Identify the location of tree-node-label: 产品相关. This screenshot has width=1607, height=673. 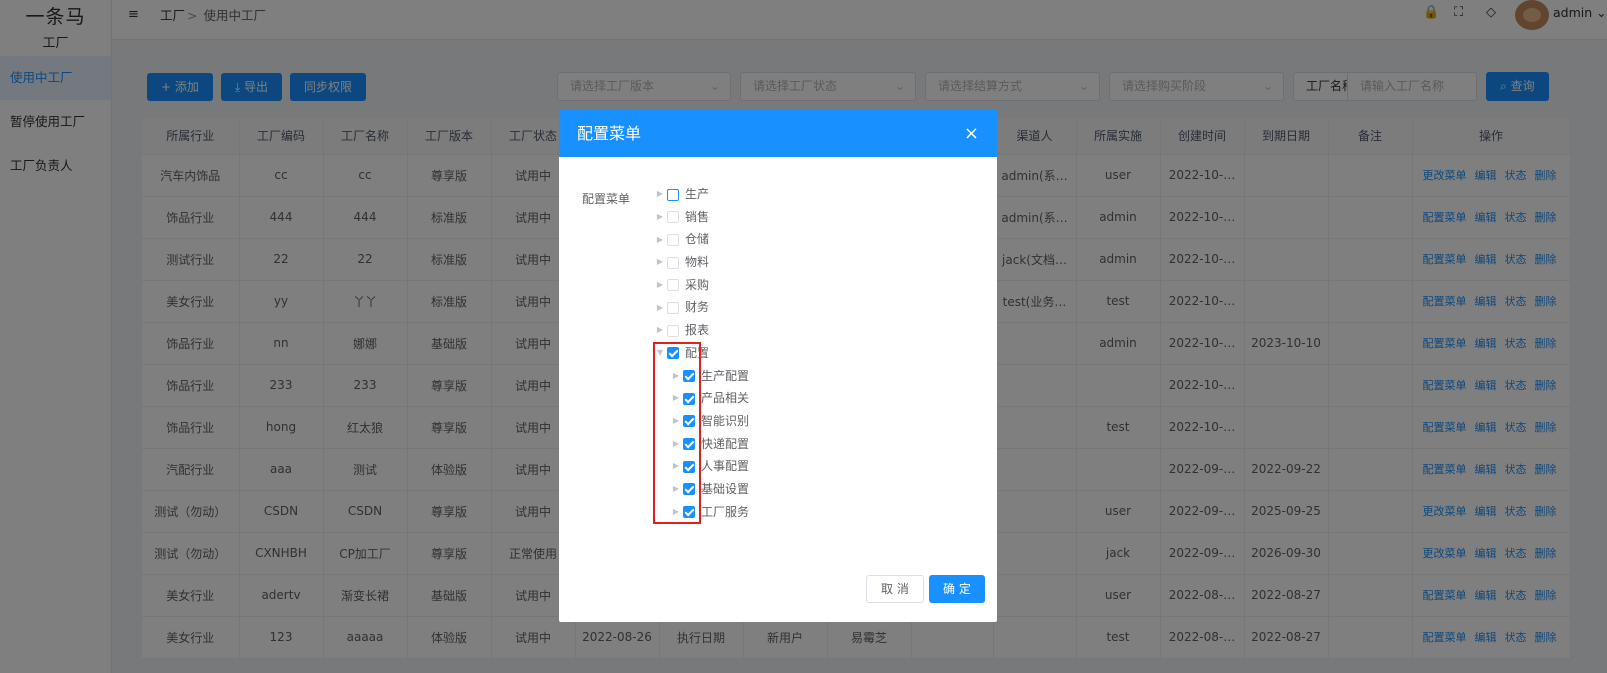
(725, 398).